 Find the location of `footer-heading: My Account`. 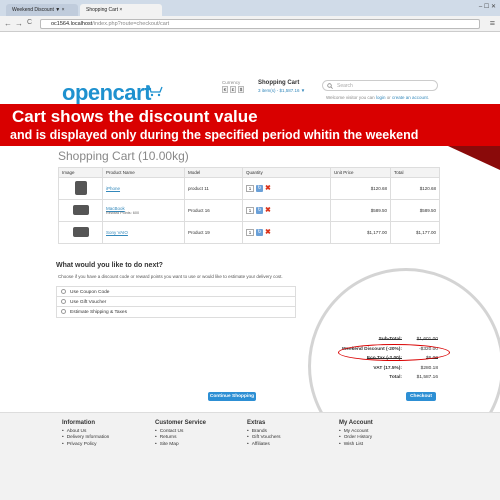

footer-heading: My Account is located at coordinates (356, 423).